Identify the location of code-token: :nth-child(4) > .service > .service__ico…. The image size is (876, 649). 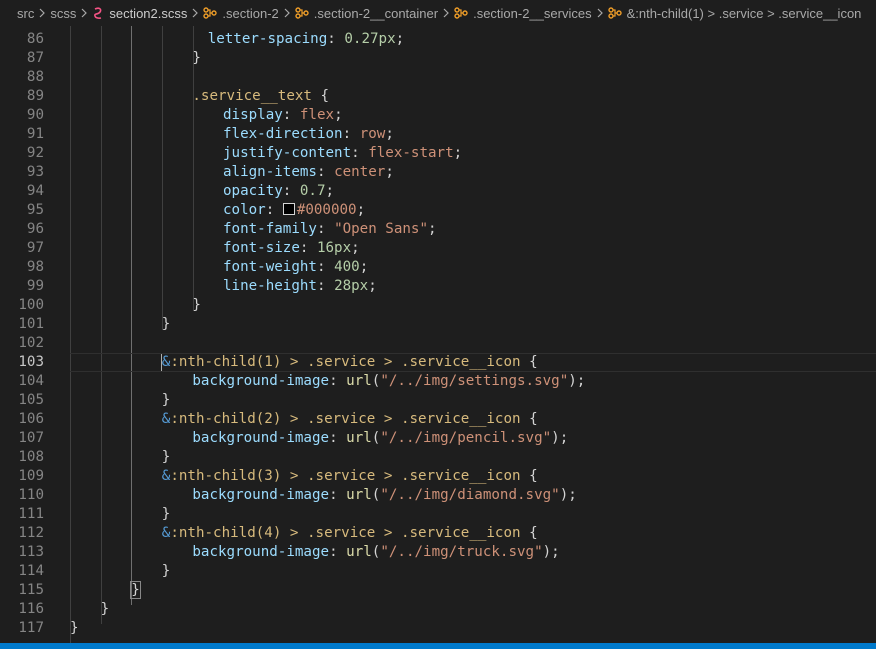
(345, 533).